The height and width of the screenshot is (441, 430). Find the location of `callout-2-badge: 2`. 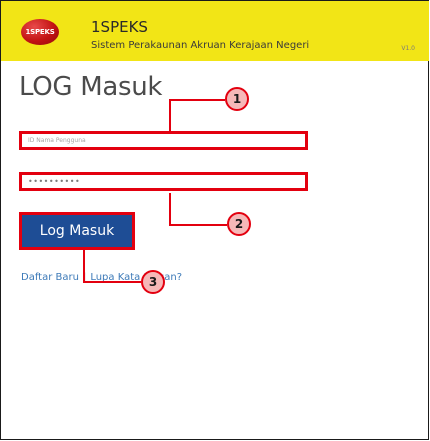

callout-2-badge: 2 is located at coordinates (239, 224).